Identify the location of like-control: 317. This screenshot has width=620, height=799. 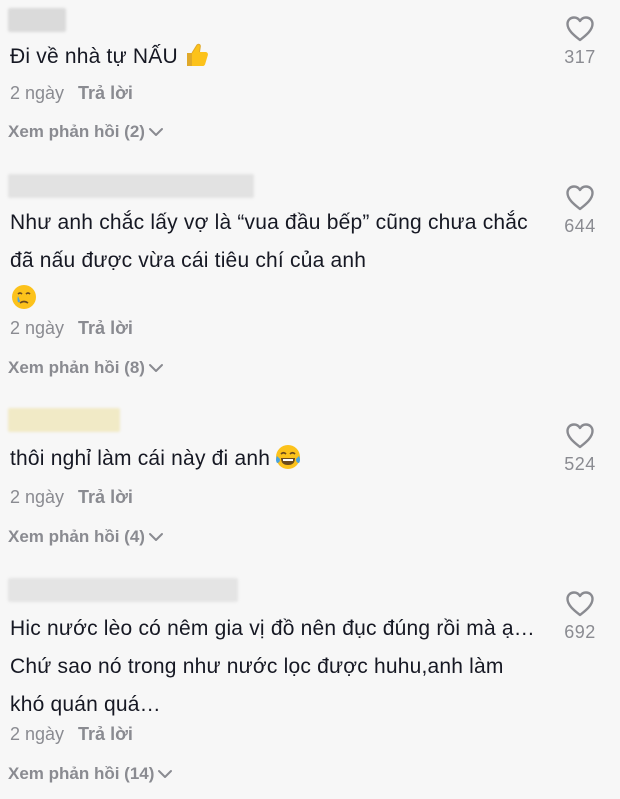
(580, 41).